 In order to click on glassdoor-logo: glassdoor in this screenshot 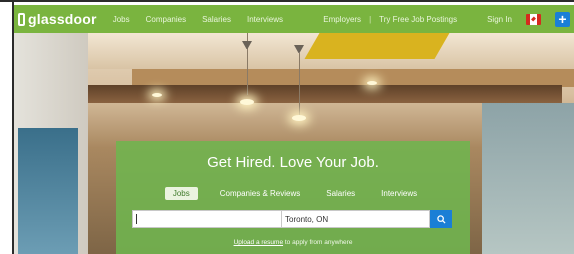, I will do `click(57, 19)`.